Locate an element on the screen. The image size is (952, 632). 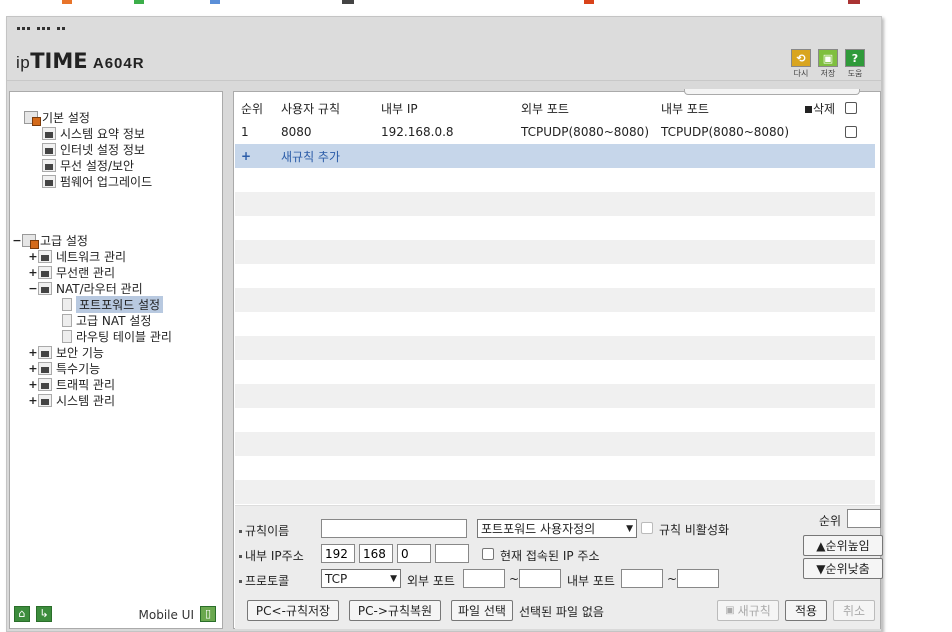
external-port-end is located at coordinates (540, 578).